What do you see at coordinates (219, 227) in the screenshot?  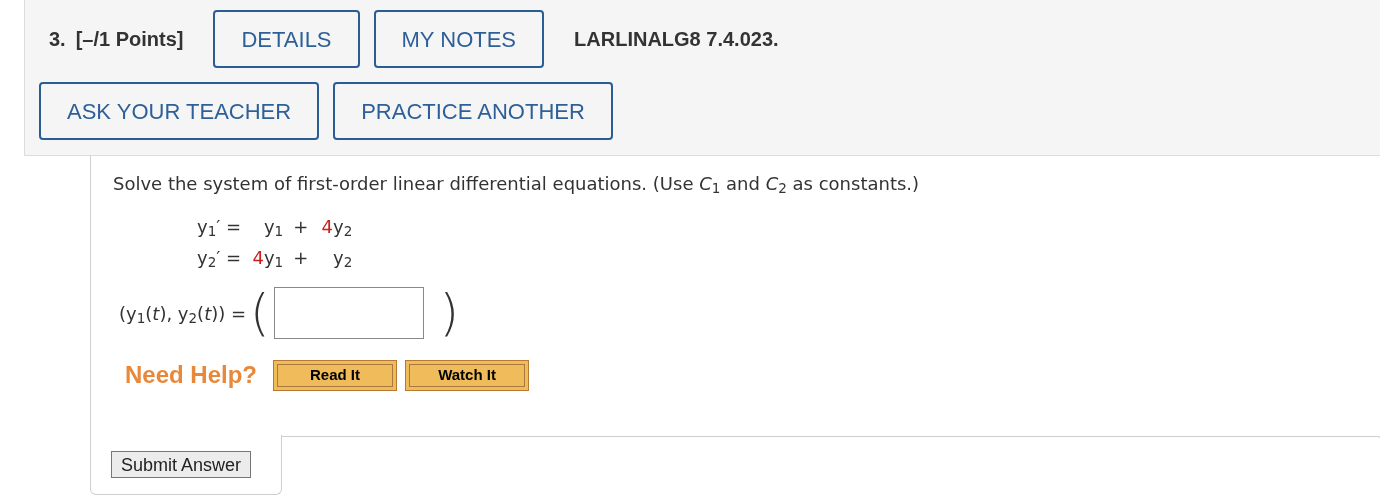 I see `equation-lhs: y$_{1}$′ =` at bounding box center [219, 227].